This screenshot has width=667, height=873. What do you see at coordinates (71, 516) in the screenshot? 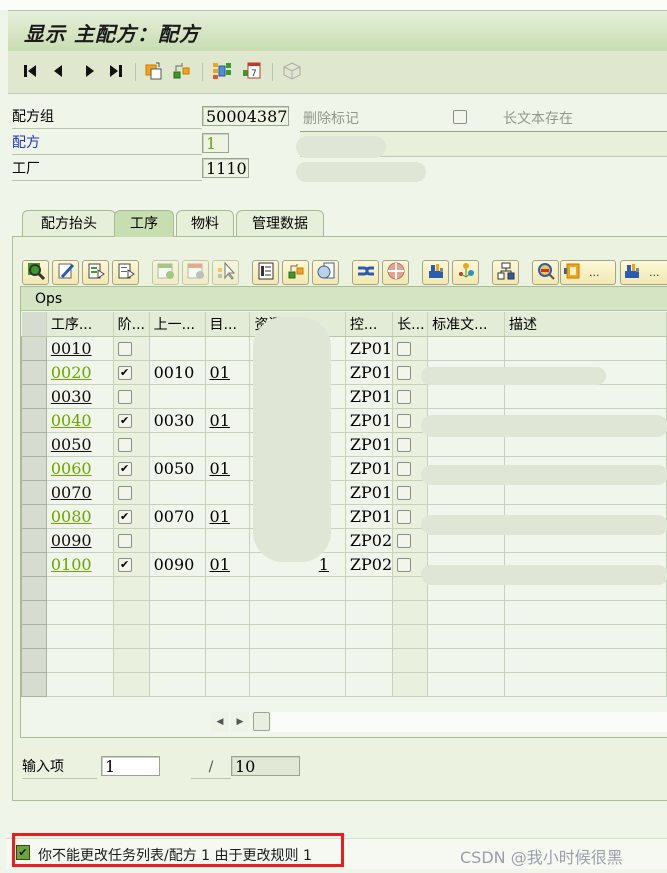
I see `operation-link: 0080` at bounding box center [71, 516].